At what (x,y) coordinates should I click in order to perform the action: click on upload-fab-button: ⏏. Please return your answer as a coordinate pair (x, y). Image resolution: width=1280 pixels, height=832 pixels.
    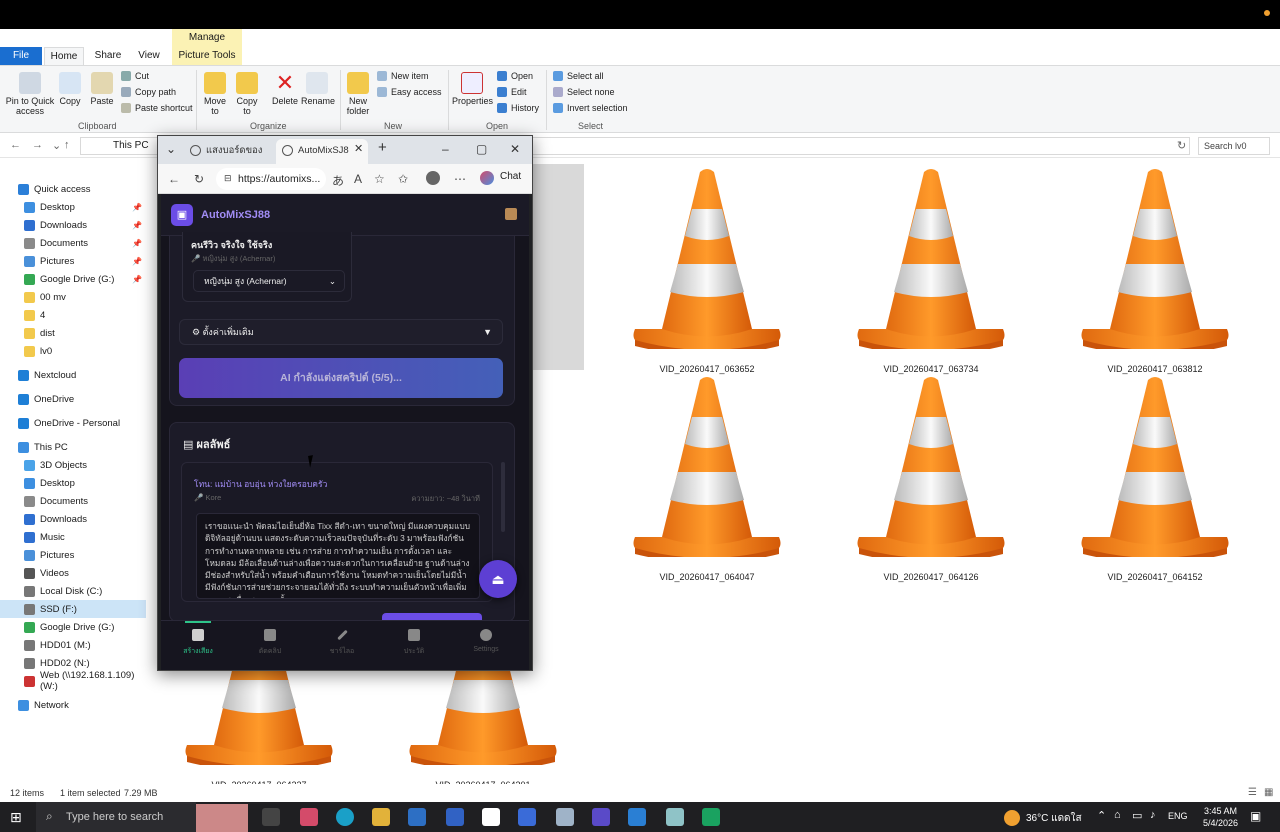
    Looking at the image, I should click on (498, 579).